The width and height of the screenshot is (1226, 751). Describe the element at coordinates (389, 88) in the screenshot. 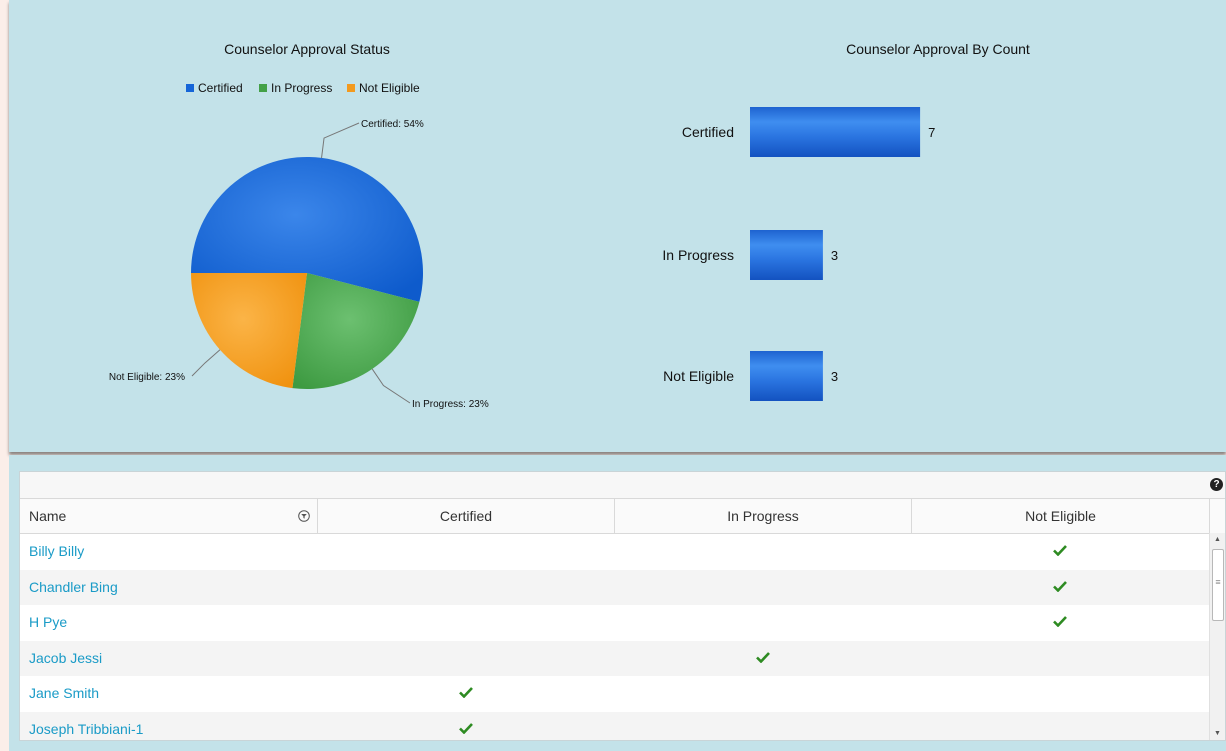

I see `legend-label: Not Eligible` at that location.